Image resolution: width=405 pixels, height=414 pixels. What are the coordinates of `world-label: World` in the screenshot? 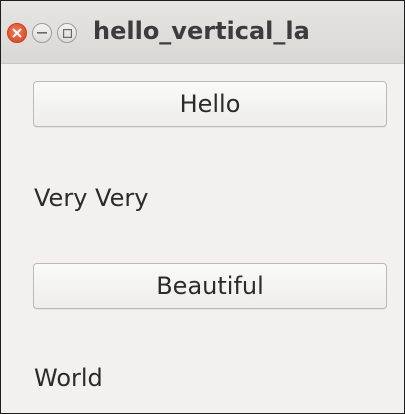 It's located at (68, 378).